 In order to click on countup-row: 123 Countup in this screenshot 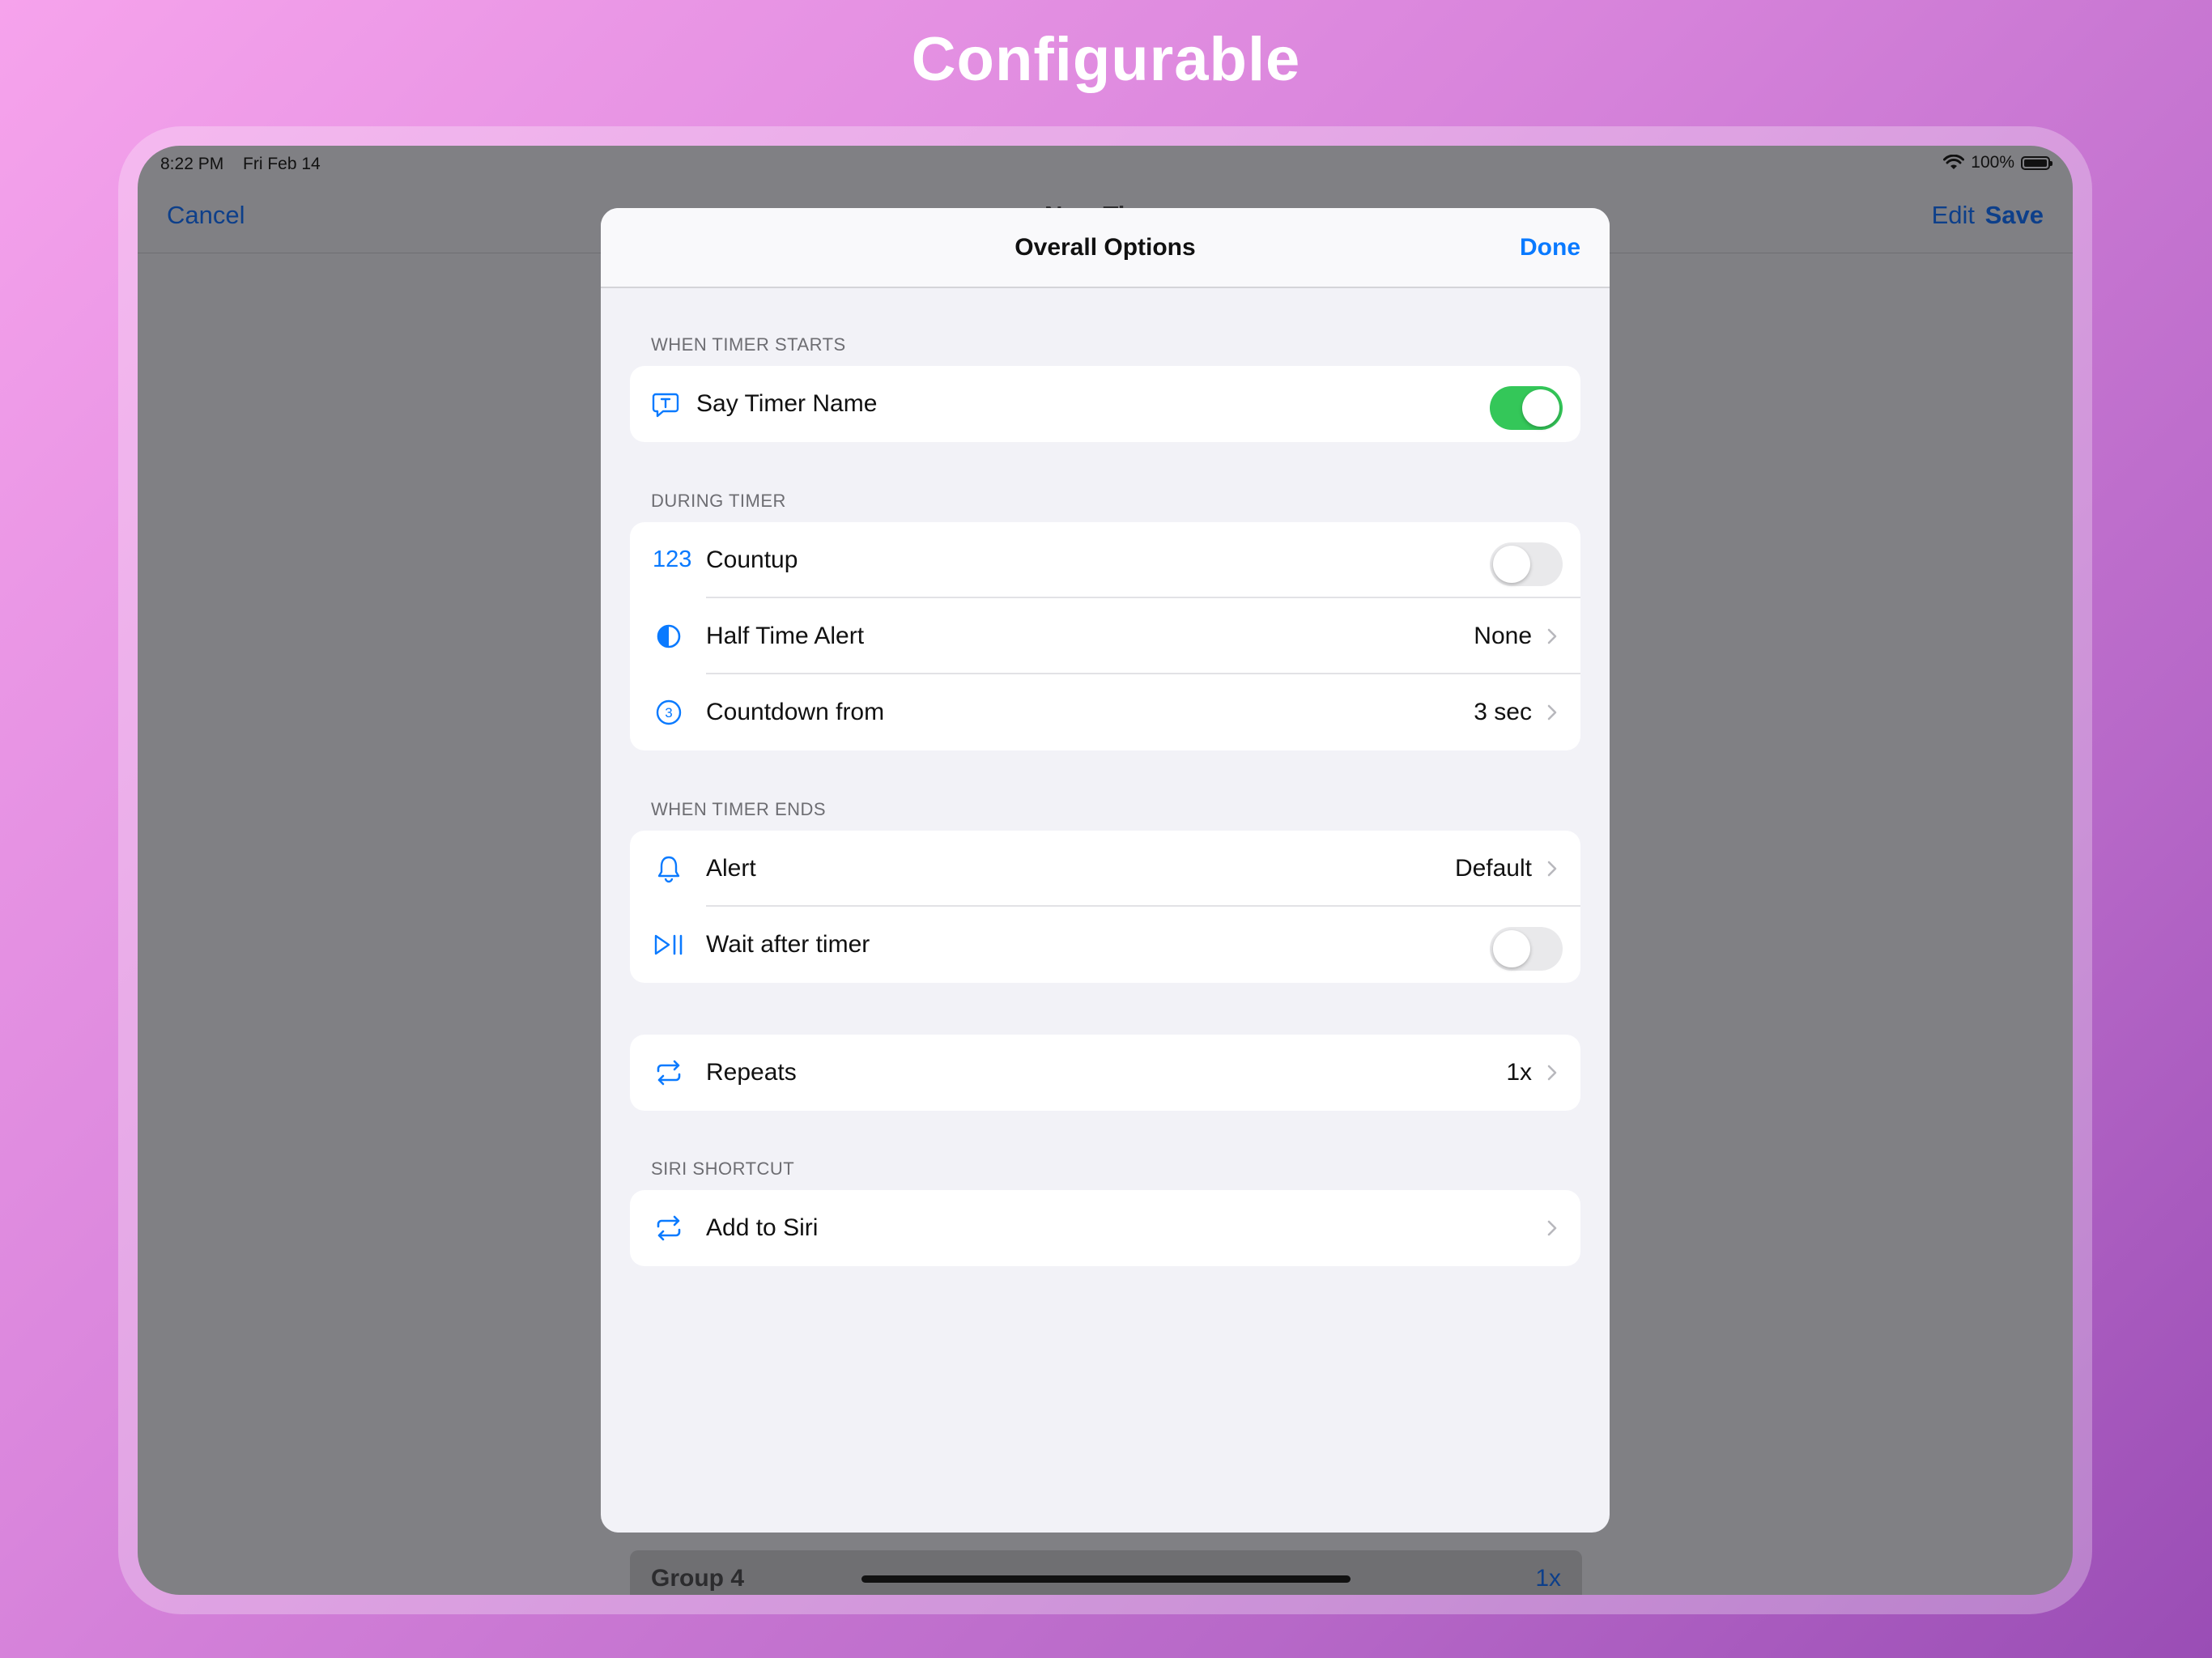, I will do `click(1105, 560)`.